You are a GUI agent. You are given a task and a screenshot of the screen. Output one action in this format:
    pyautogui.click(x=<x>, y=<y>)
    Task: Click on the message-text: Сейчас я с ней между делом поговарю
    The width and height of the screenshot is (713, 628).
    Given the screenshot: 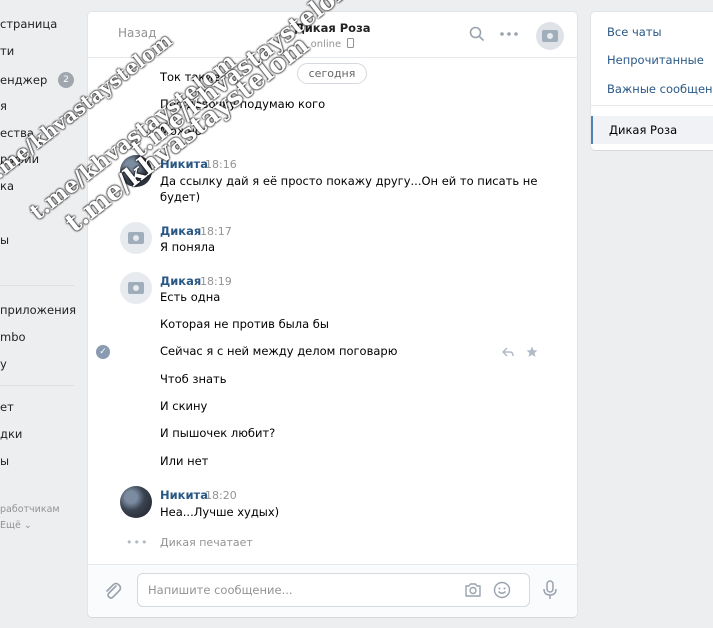 What is the action you would take?
    pyautogui.click(x=279, y=351)
    